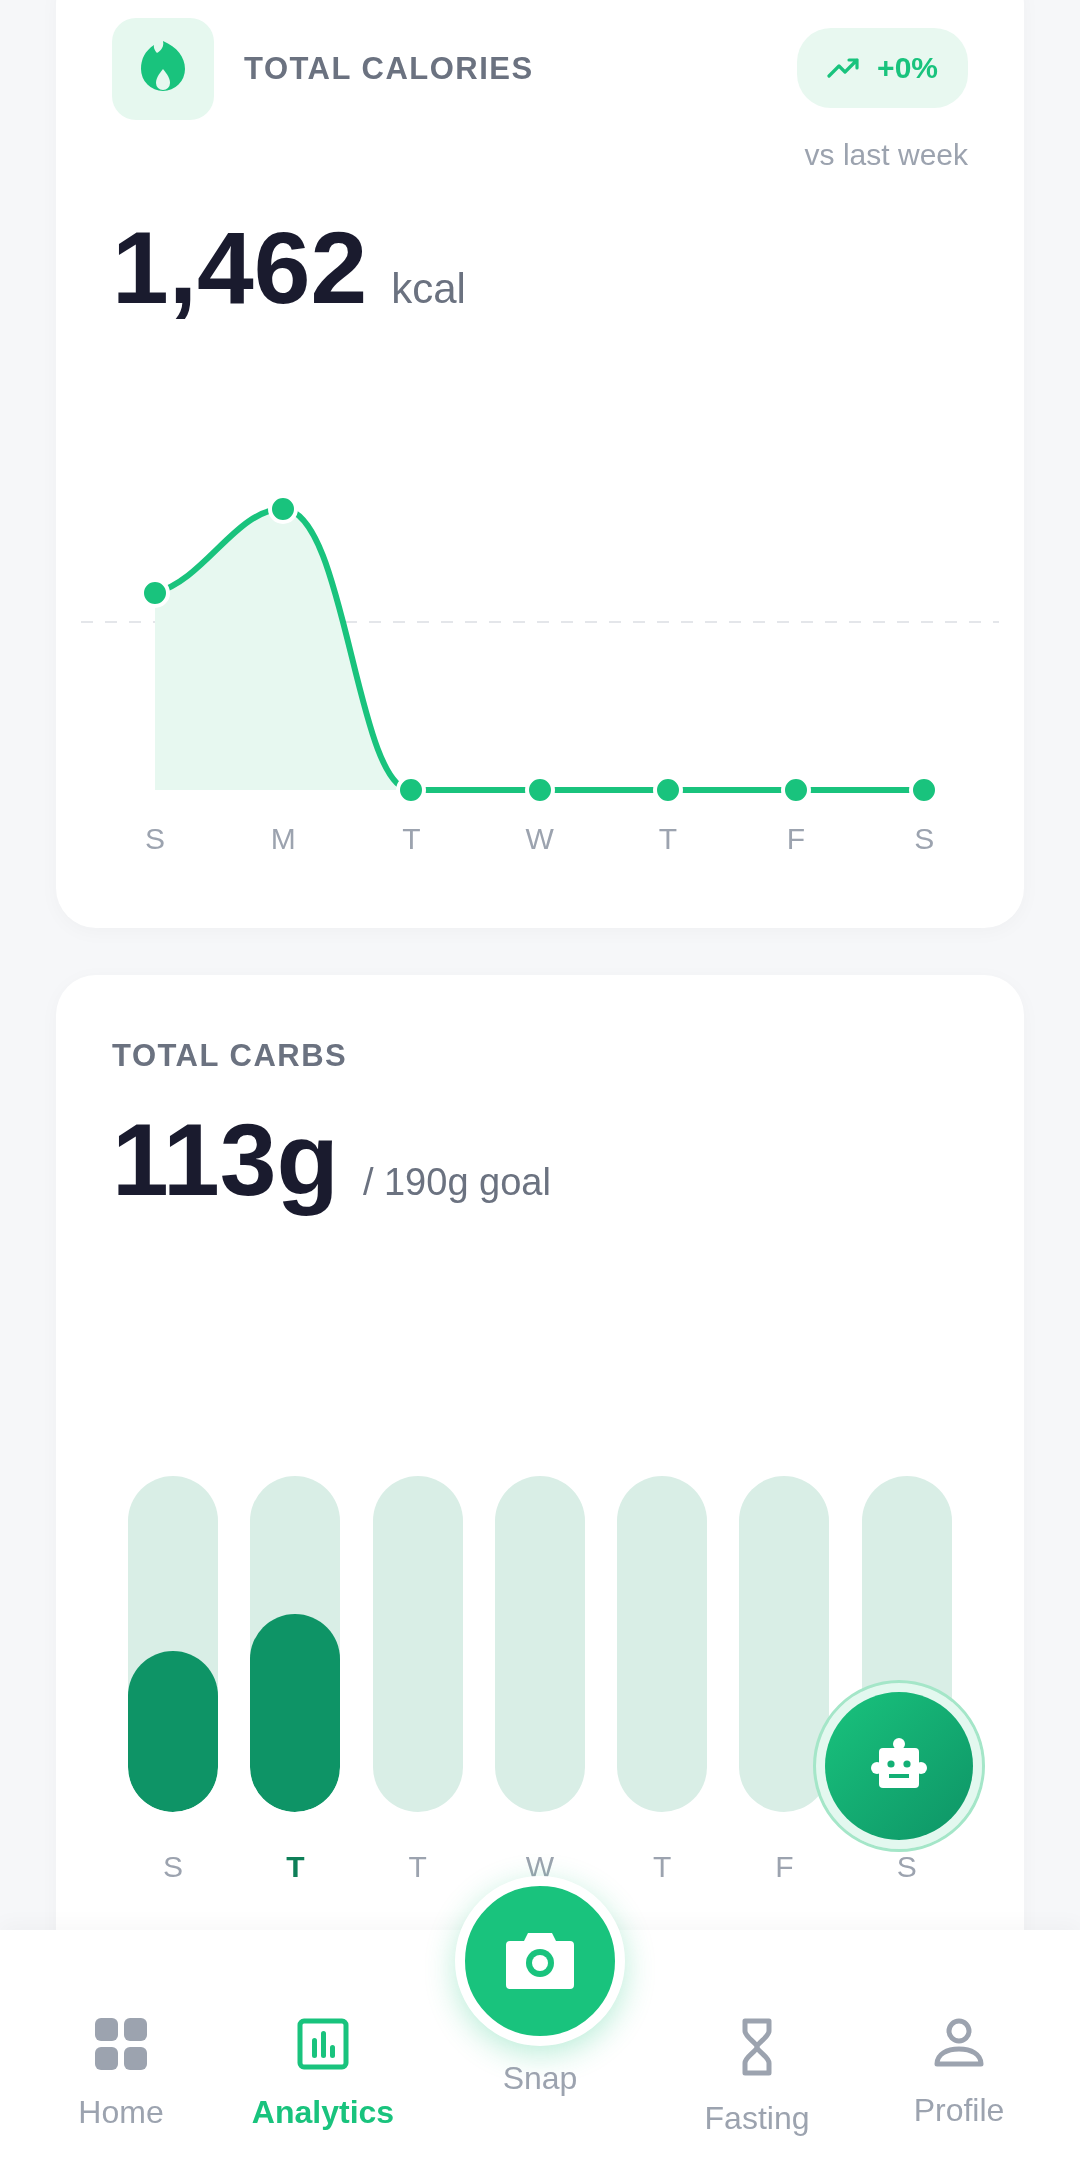  I want to click on calories-unit: kcal, so click(428, 289).